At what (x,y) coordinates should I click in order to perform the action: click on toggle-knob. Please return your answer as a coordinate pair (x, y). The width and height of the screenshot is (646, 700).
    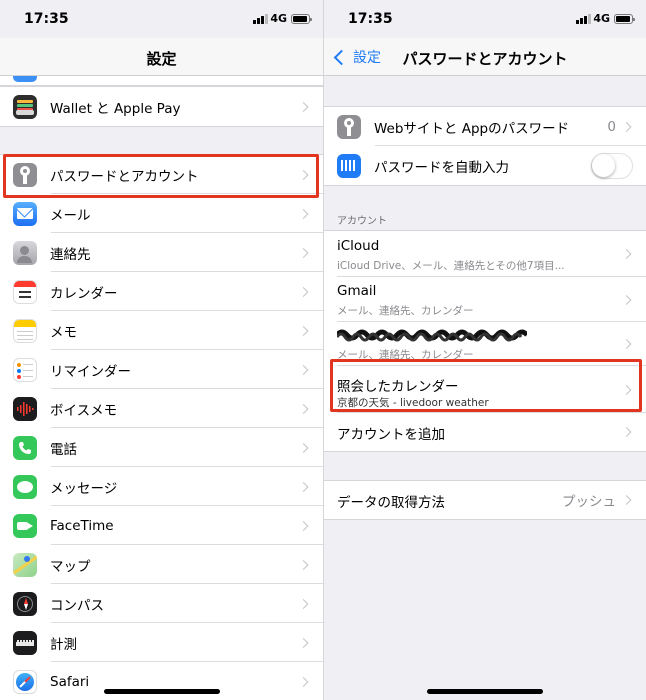
    Looking at the image, I should click on (603, 165).